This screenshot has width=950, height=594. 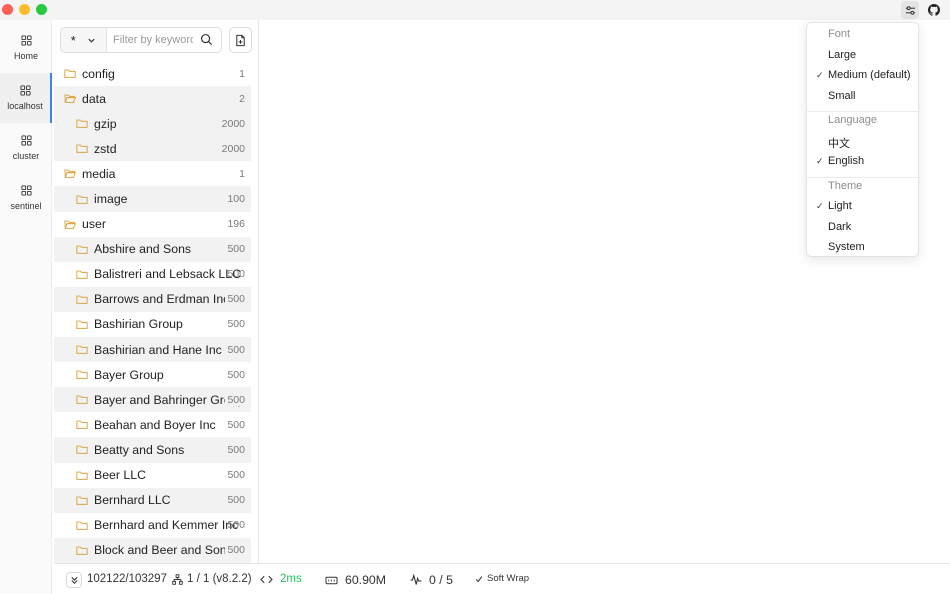 I want to click on tree-row-name: Bashirian Group, so click(x=138, y=324).